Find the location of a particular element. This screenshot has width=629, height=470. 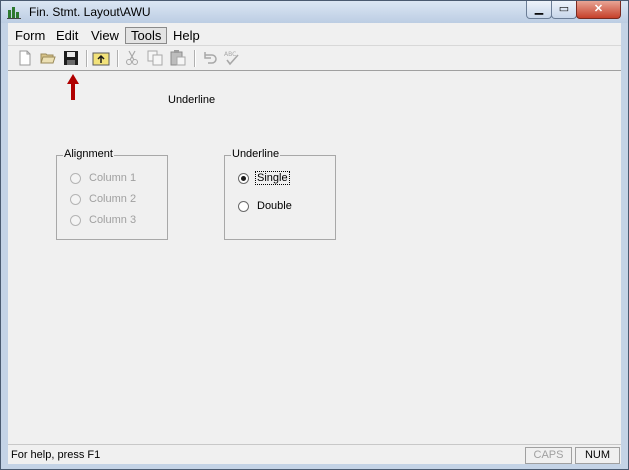

radio-label: Column 3 is located at coordinates (113, 220).